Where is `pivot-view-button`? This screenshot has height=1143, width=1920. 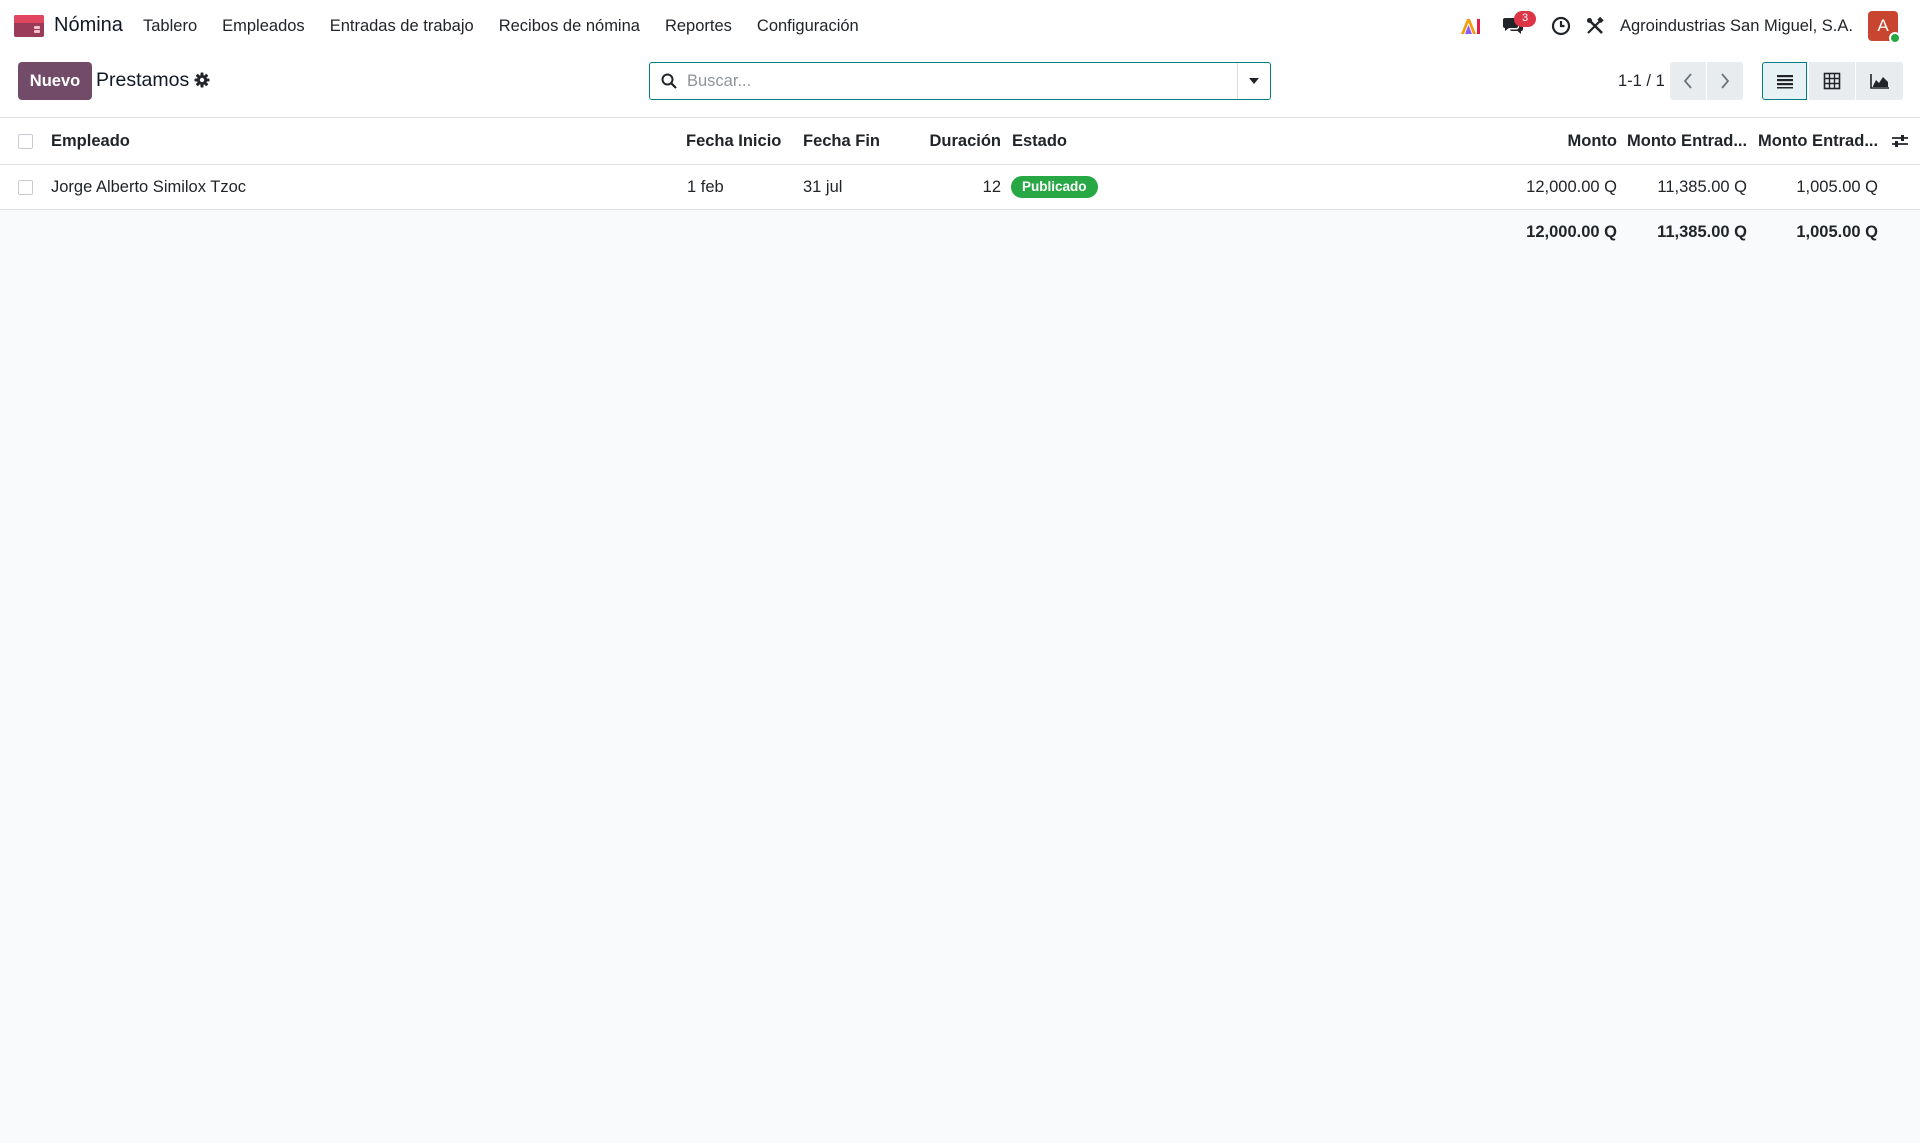
pivot-view-button is located at coordinates (1832, 81).